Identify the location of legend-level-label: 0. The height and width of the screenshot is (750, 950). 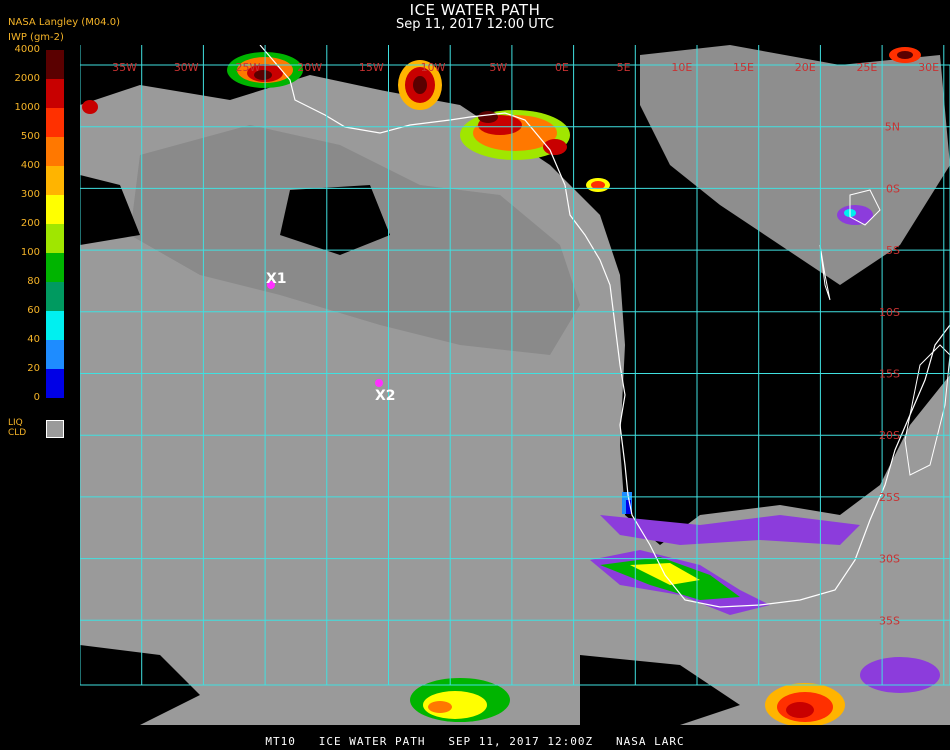
(36, 397).